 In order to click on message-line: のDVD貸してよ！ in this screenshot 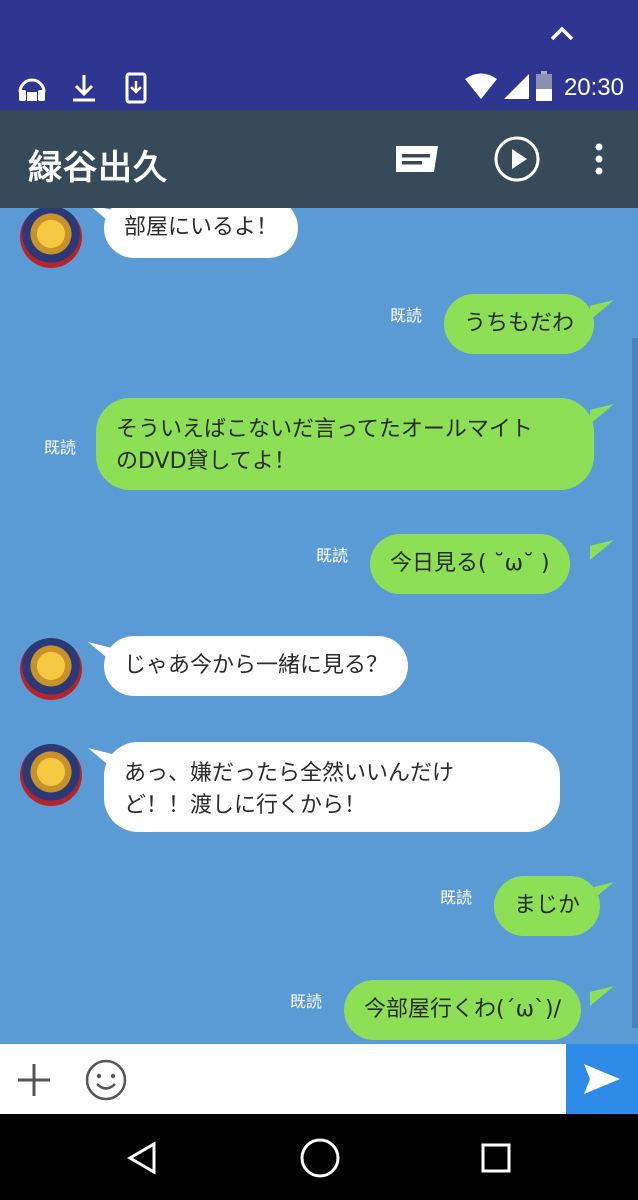, I will do `click(206, 461)`.